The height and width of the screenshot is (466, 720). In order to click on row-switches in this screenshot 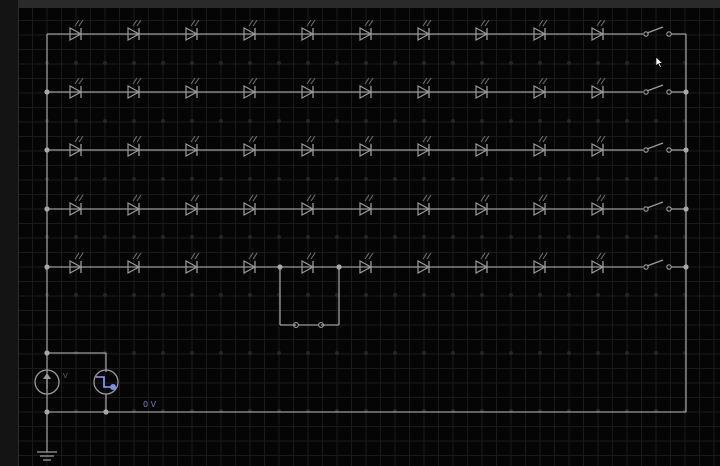, I will do `click(666, 148)`.